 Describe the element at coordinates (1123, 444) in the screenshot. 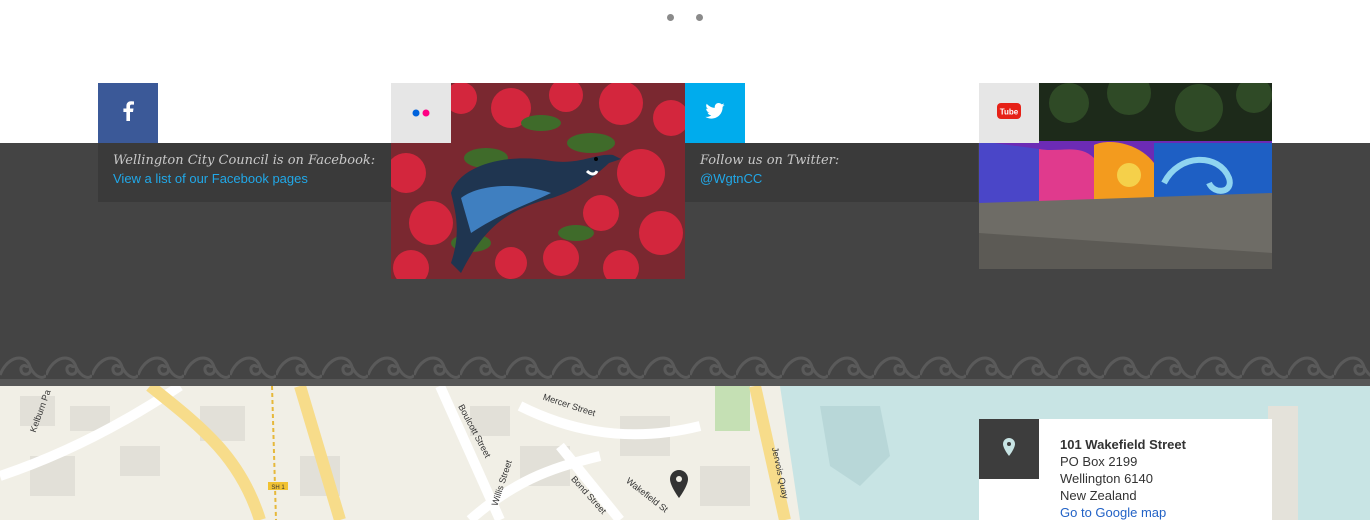

I see `address-street: 101 Wakefield Street` at that location.